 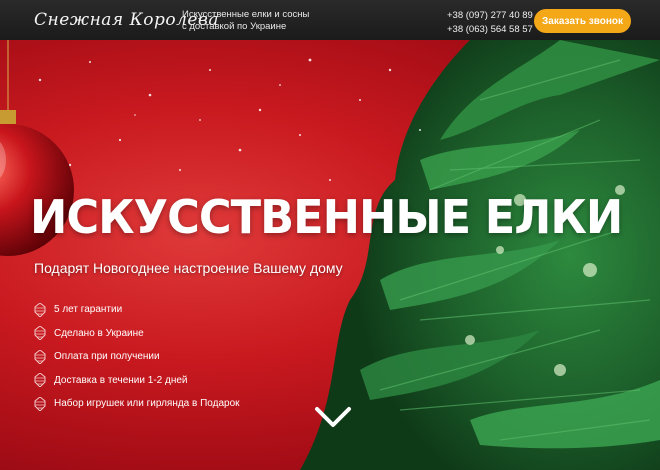 I want to click on list-item: Оплата при получении, so click(x=137, y=357).